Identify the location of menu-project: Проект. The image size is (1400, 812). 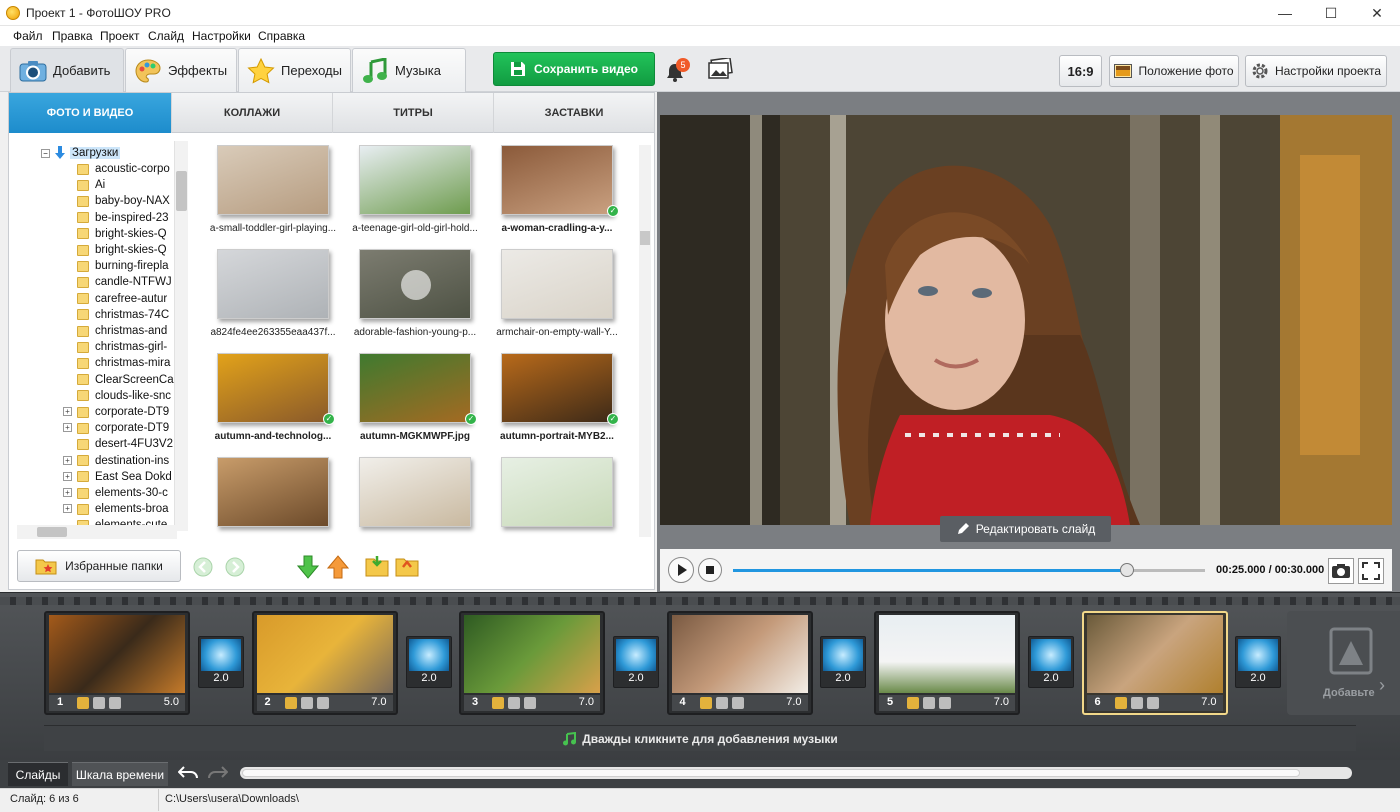
(120, 36).